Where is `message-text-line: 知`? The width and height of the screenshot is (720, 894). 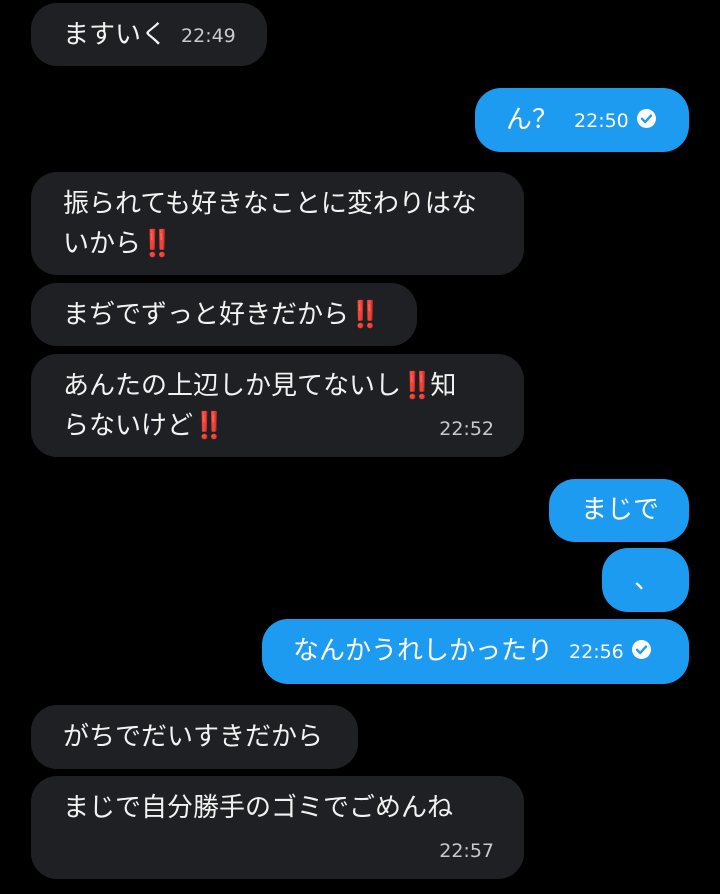
message-text-line: 知 is located at coordinates (443, 386).